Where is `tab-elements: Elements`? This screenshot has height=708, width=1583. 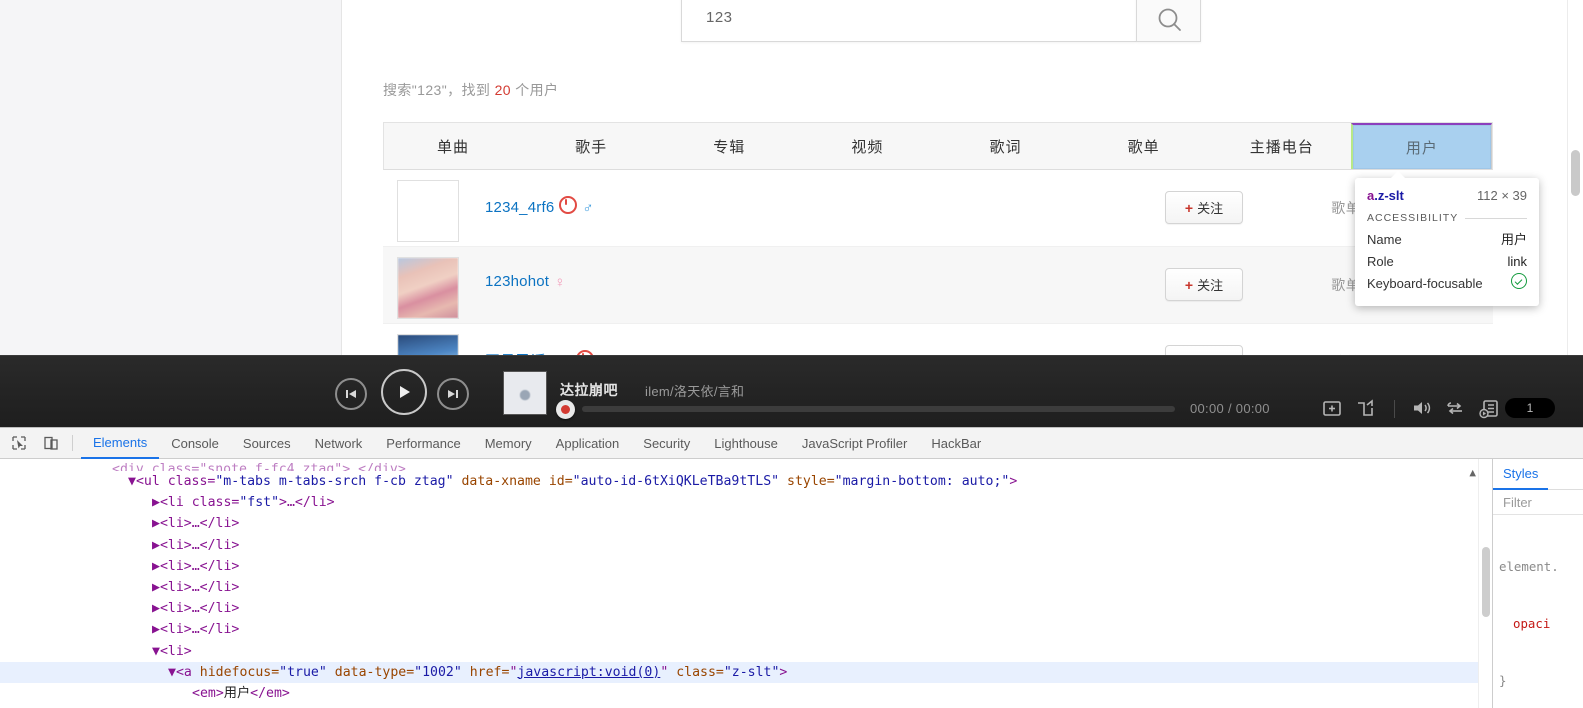
tab-elements: Elements is located at coordinates (120, 443).